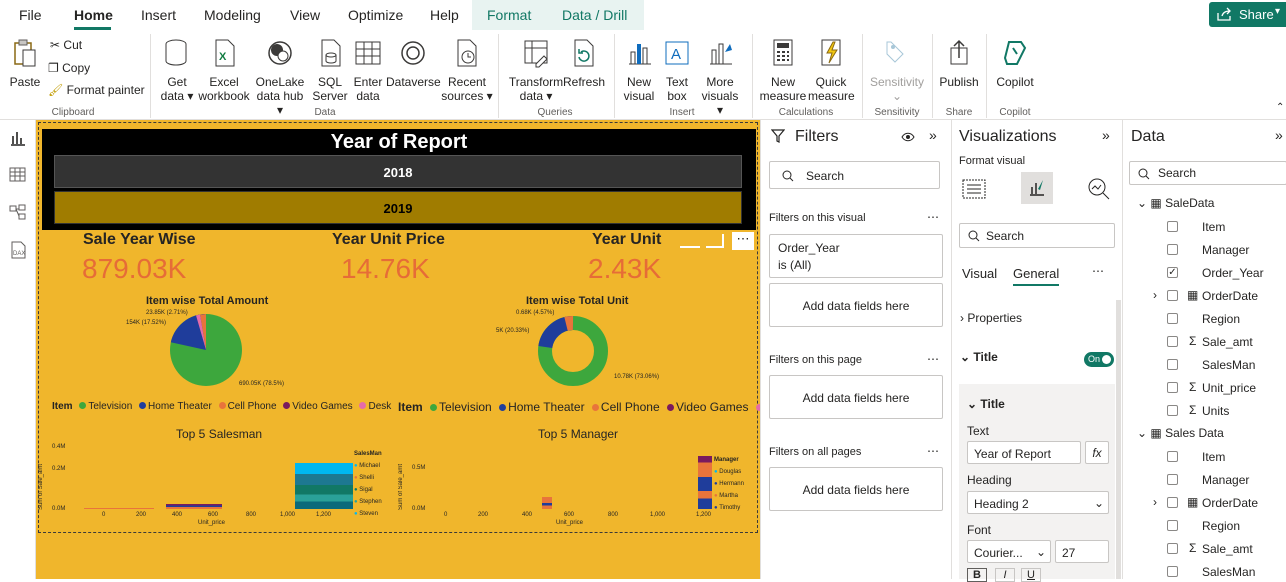  I want to click on report-view-icon, so click(18, 138).